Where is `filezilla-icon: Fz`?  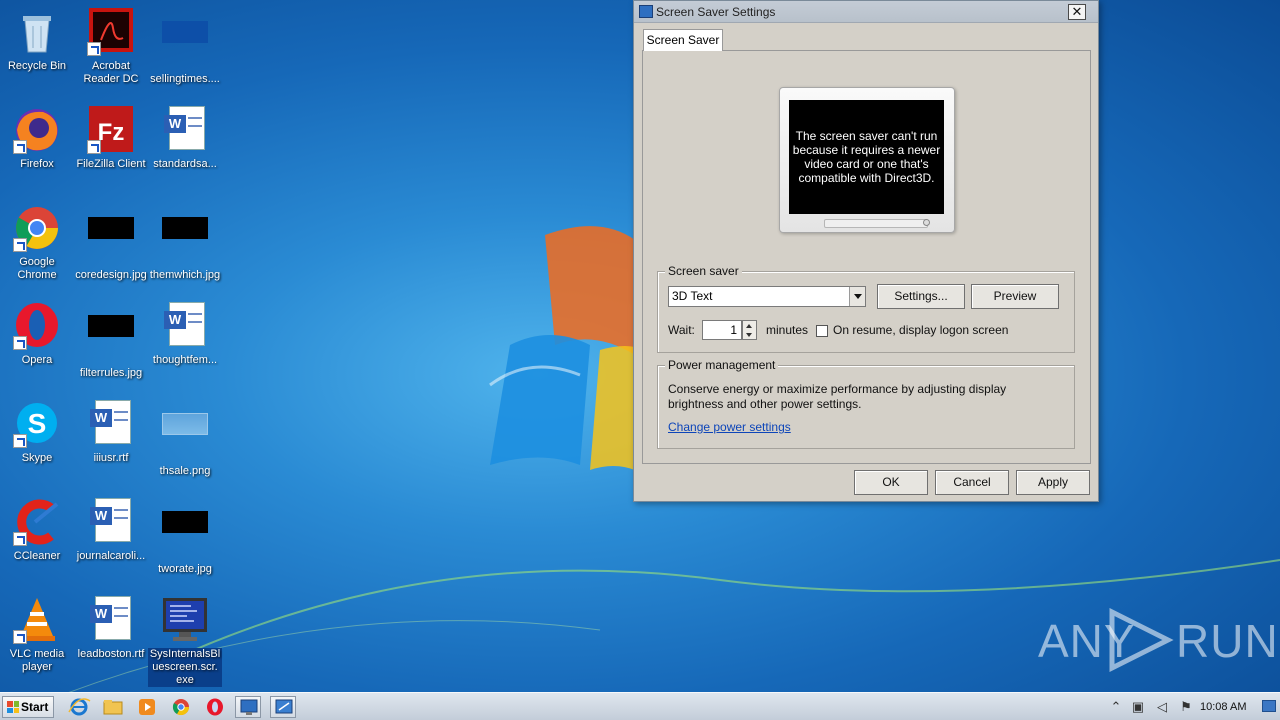
filezilla-icon: Fz is located at coordinates (111, 130).